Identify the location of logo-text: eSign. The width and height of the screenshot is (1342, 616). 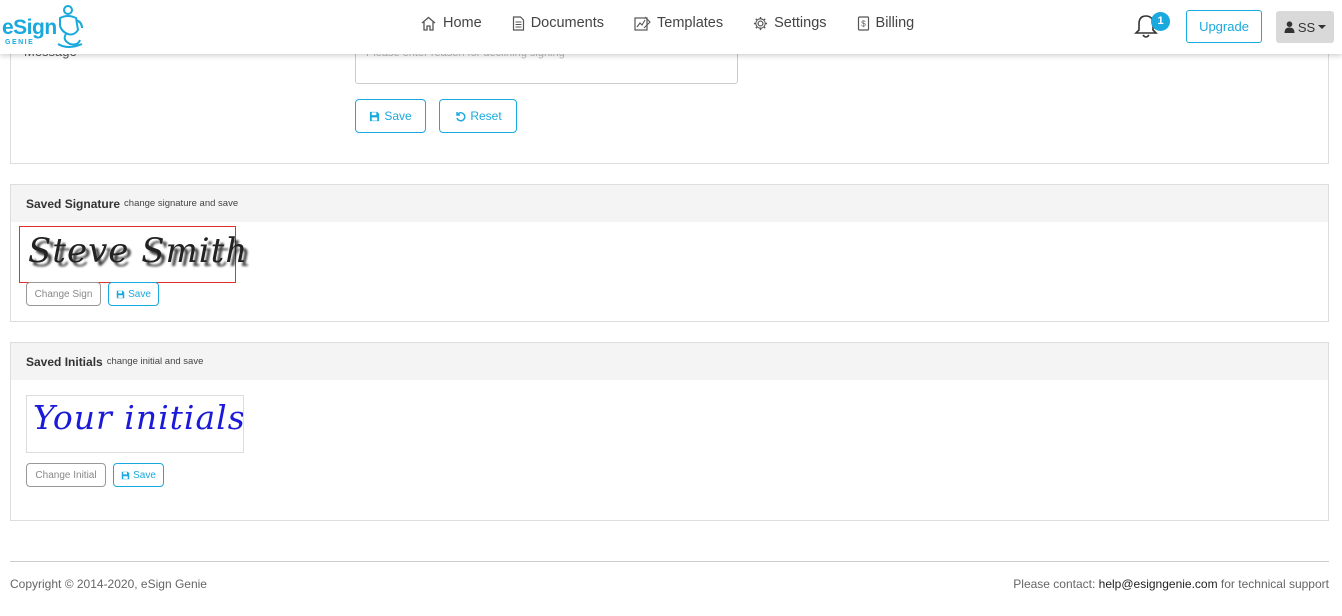
(29, 27).